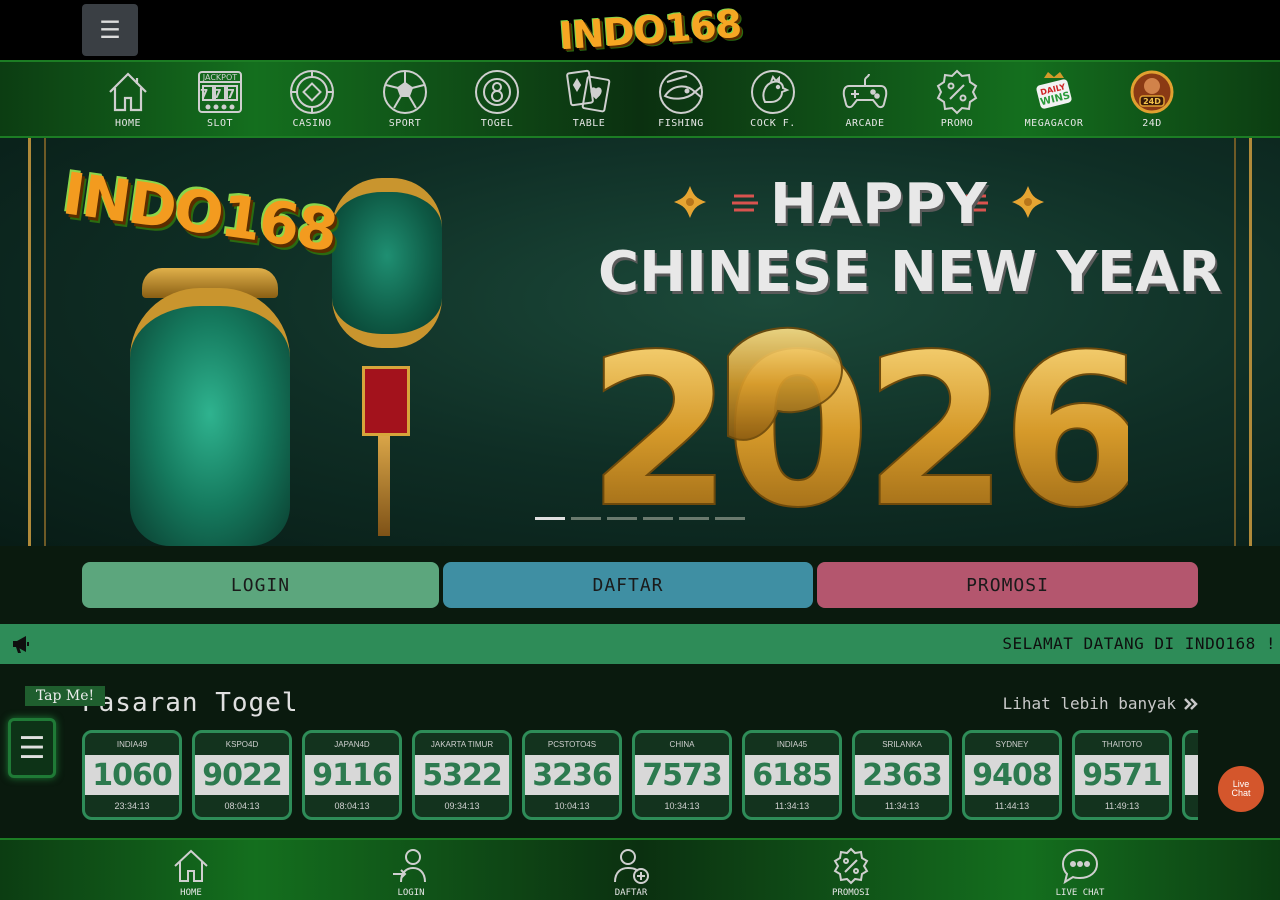 Image resolution: width=1280 pixels, height=900 pixels. What do you see at coordinates (191, 865) in the screenshot?
I see `home-icon` at bounding box center [191, 865].